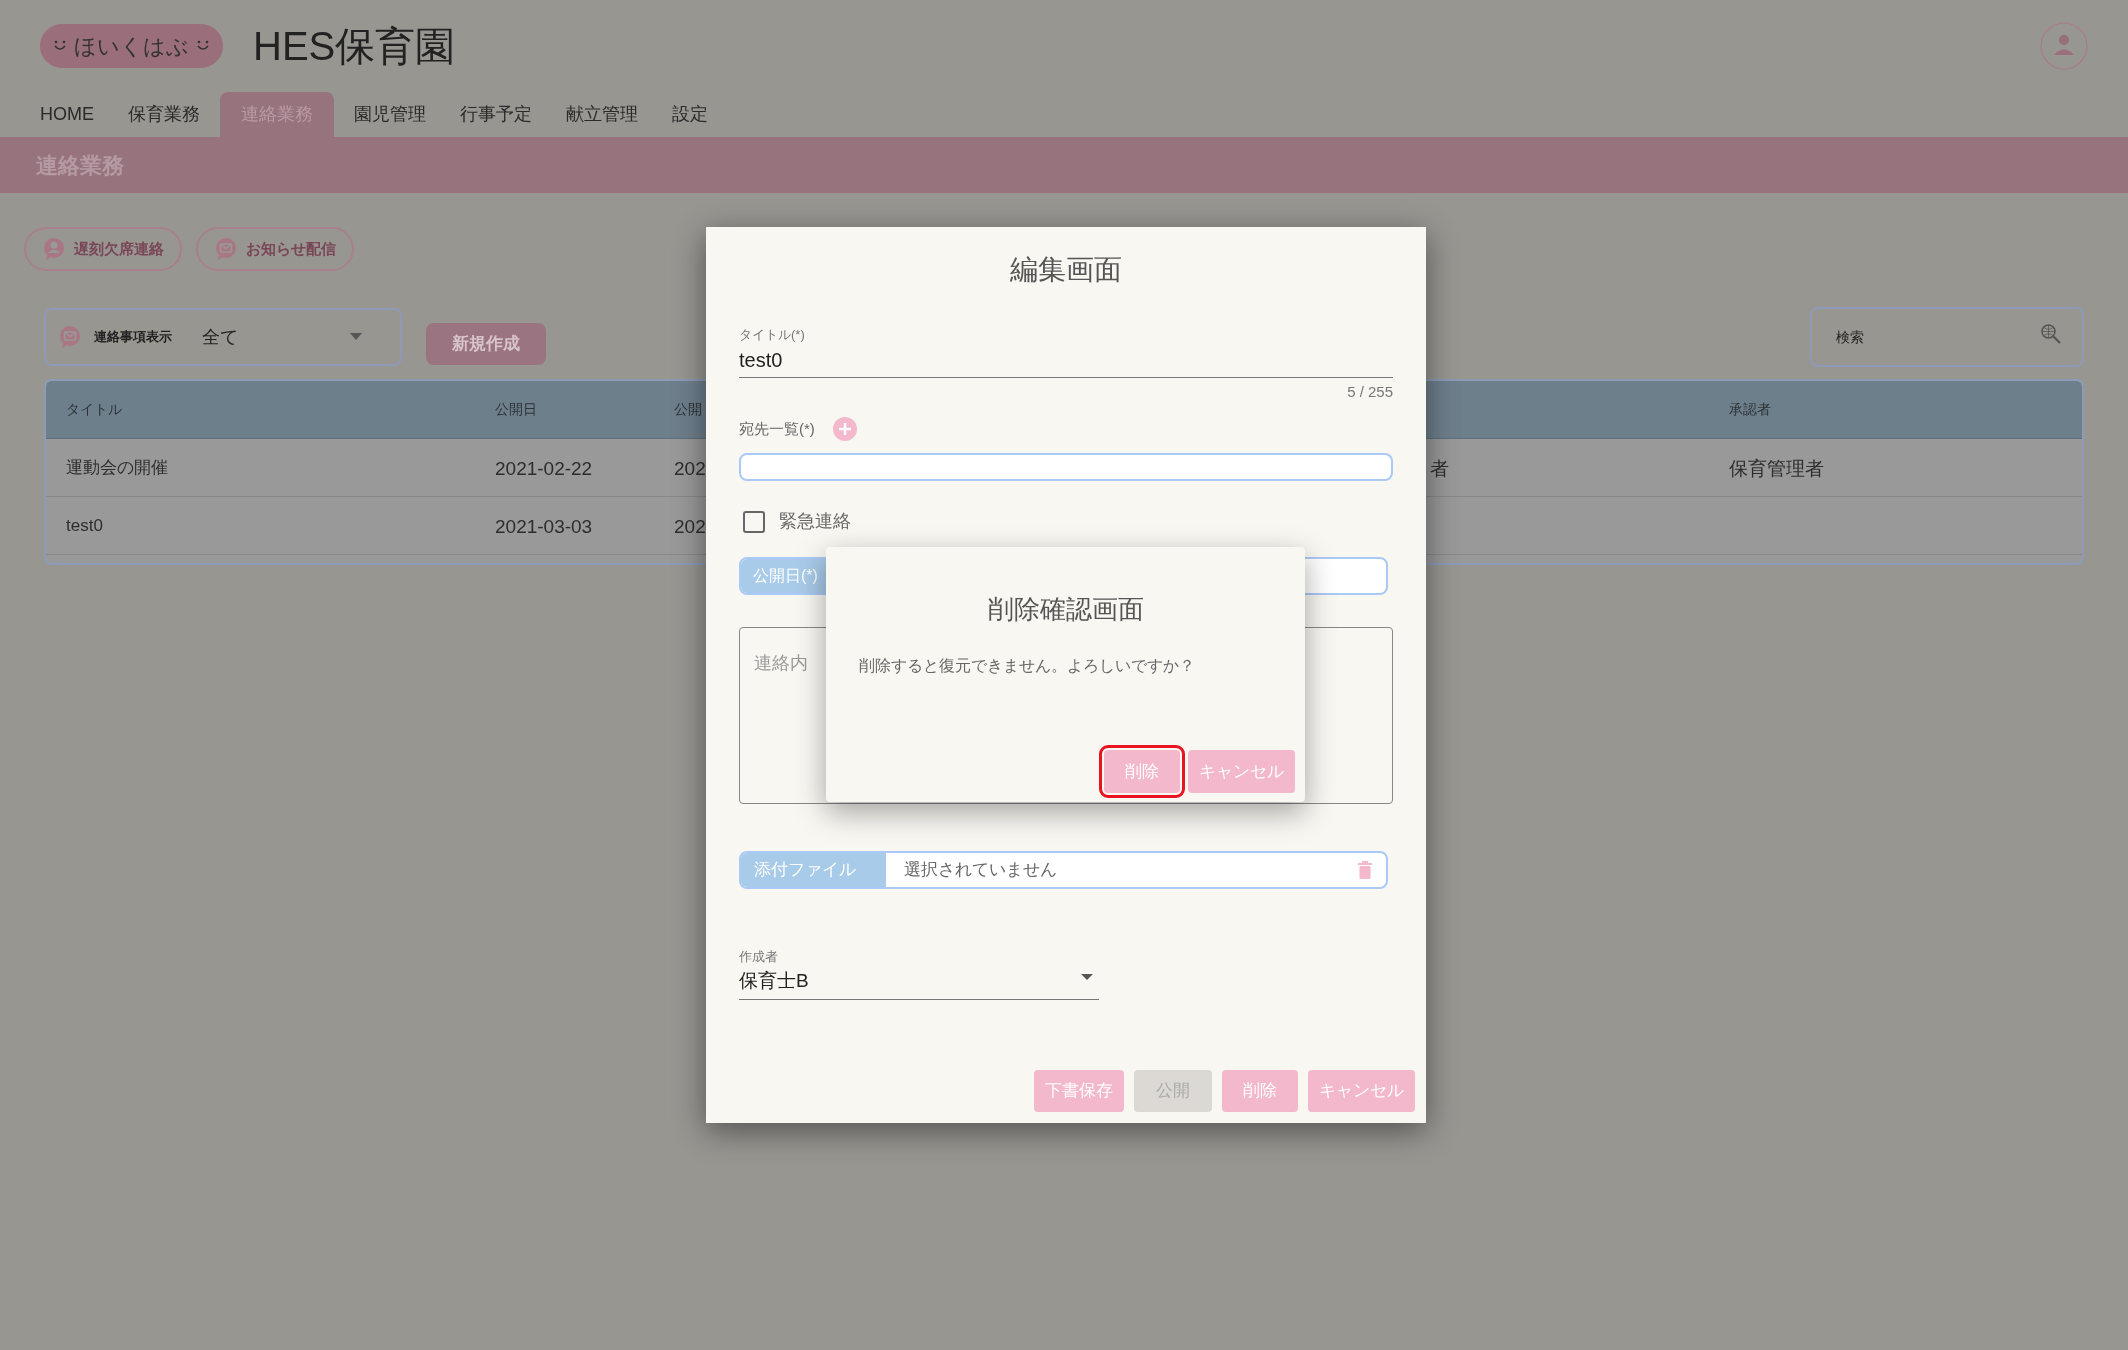 This screenshot has width=2128, height=1350. What do you see at coordinates (1066, 270) in the screenshot?
I see `dialog-title: 編集画面` at bounding box center [1066, 270].